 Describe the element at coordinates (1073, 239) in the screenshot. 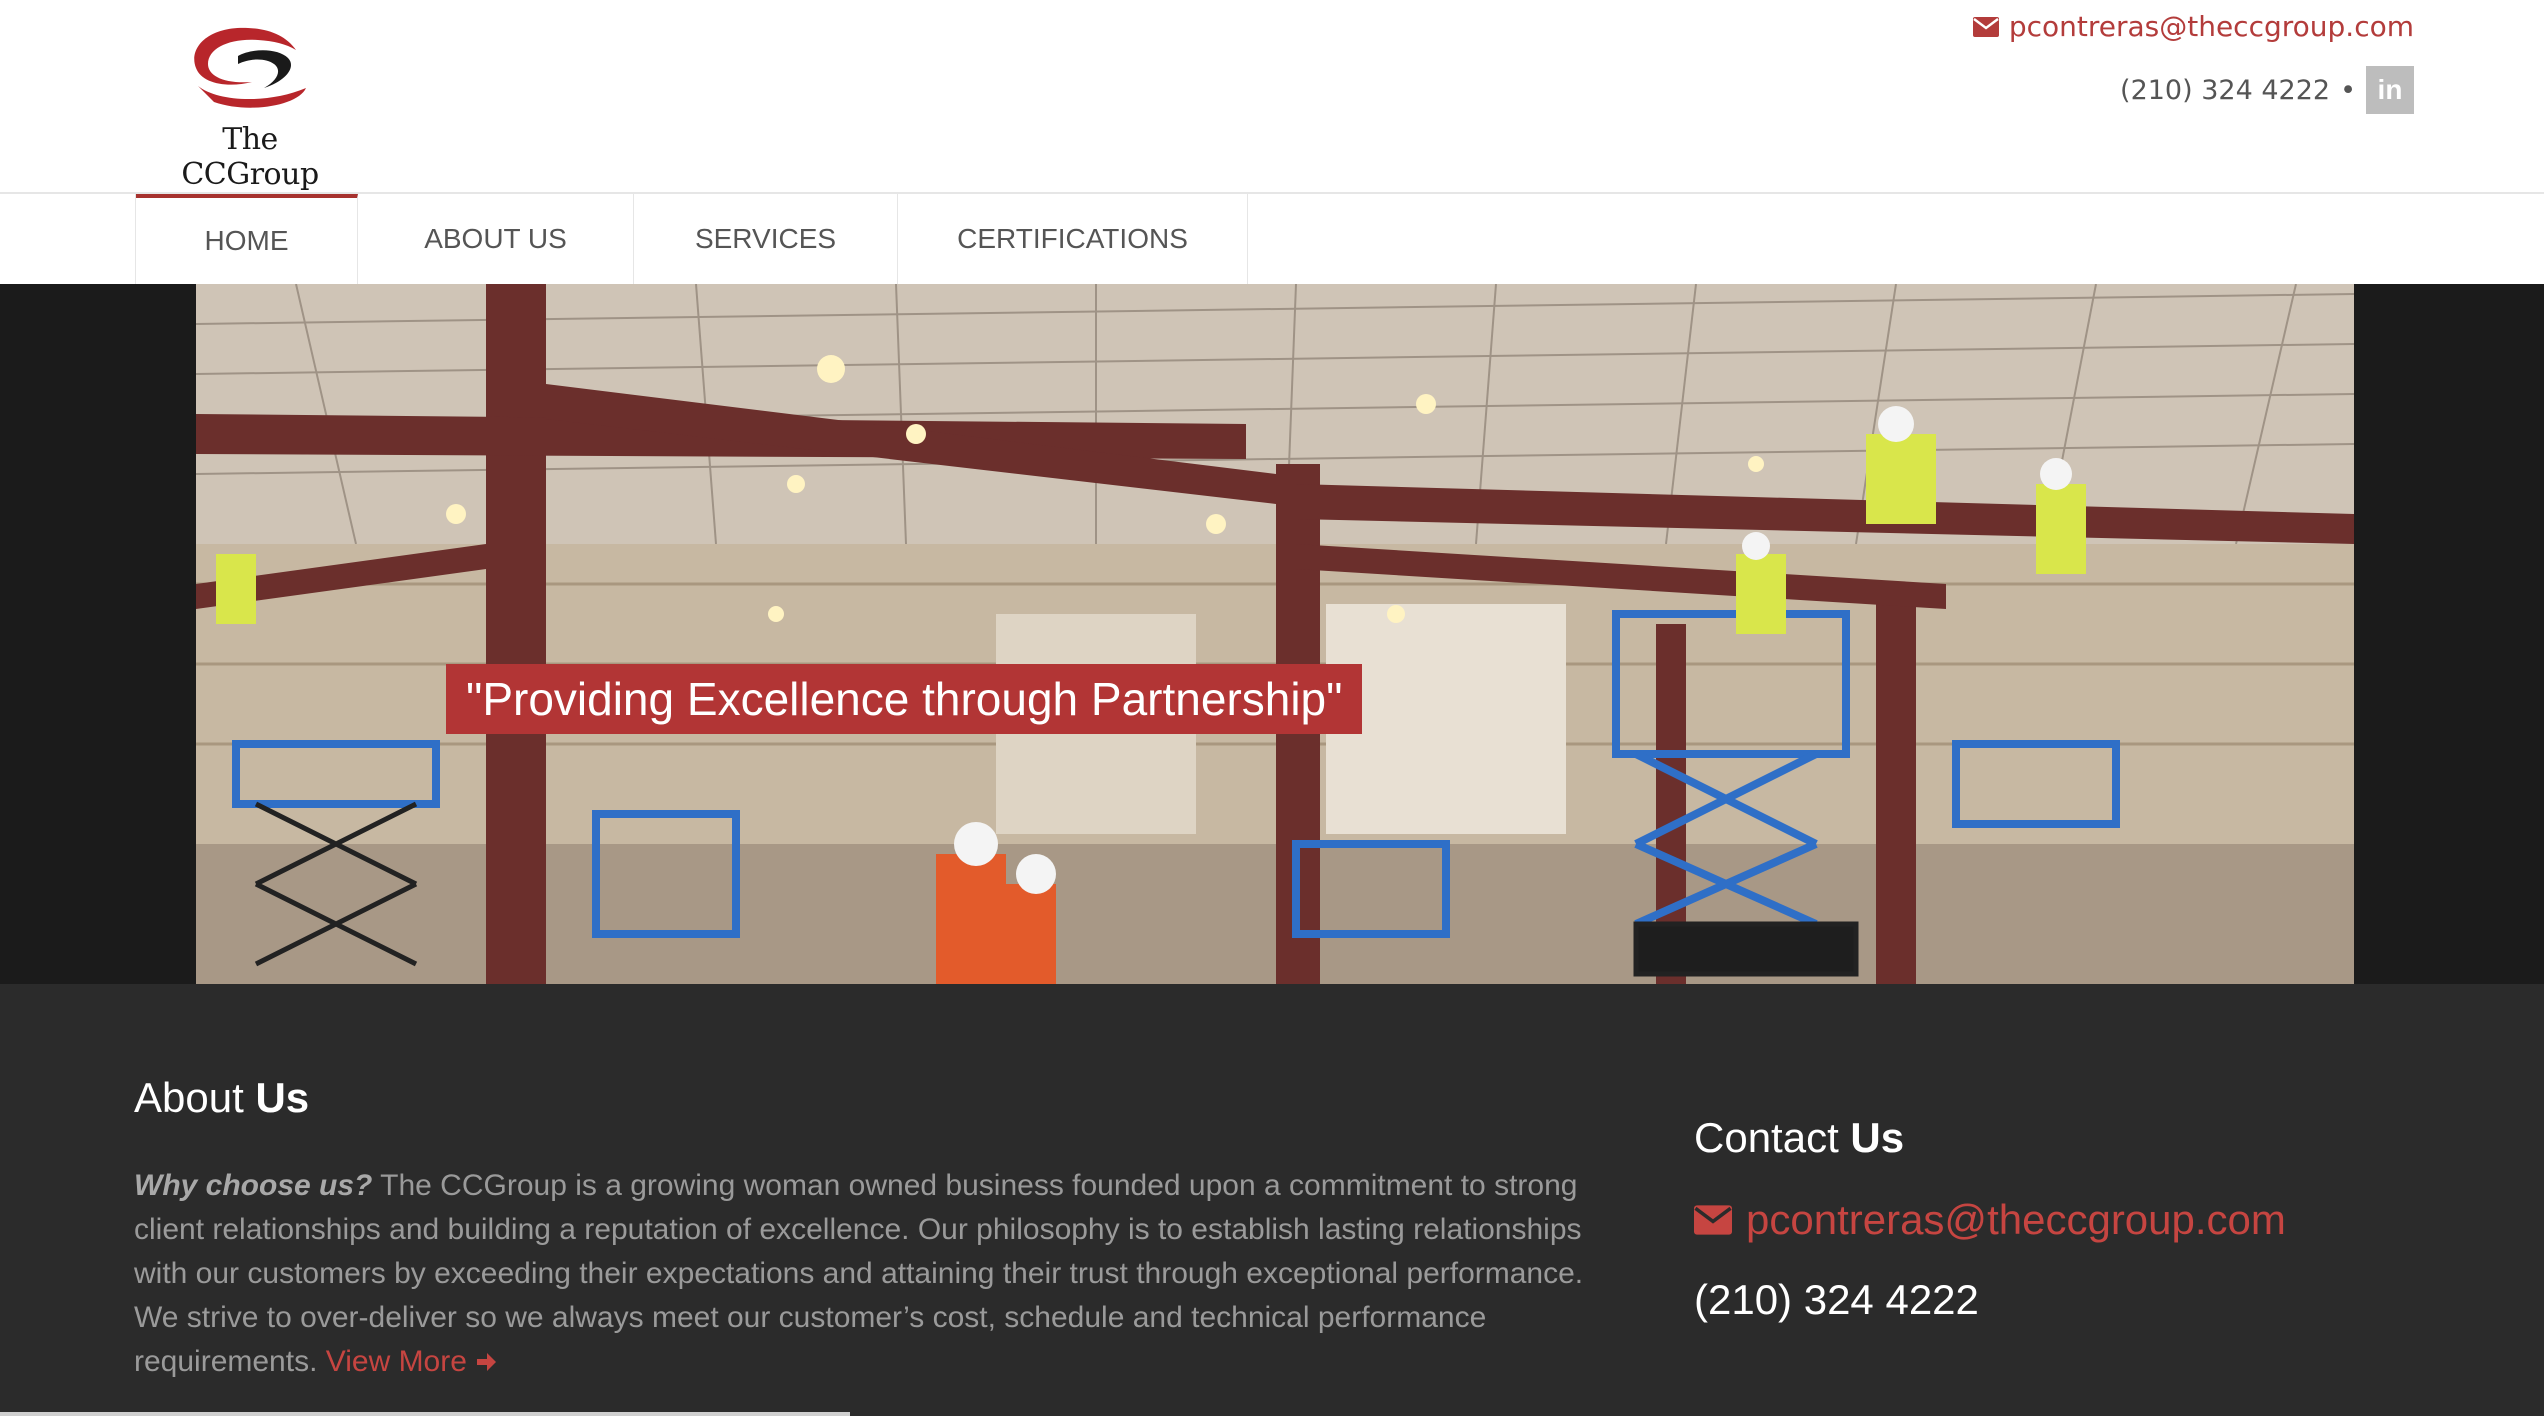

I see `nav-item-certifications: CERTIFICATIONS` at that location.